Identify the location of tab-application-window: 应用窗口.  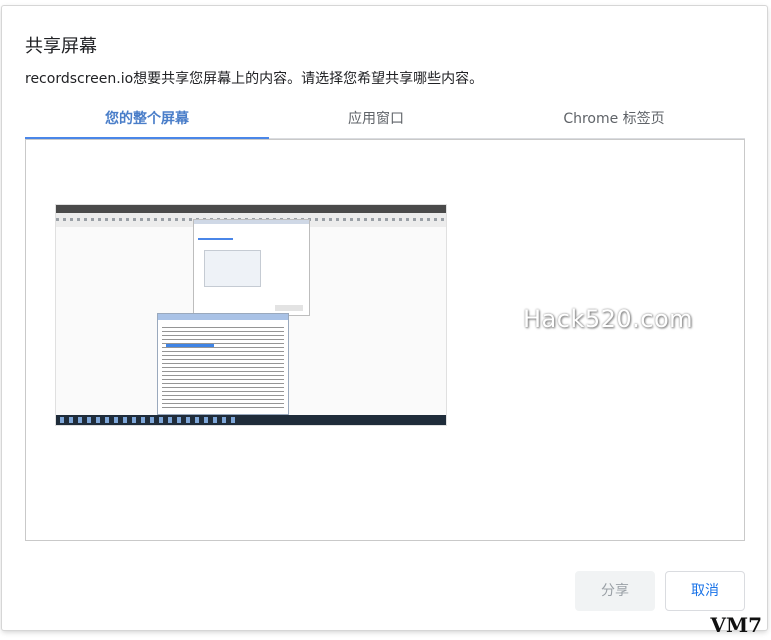
(376, 121).